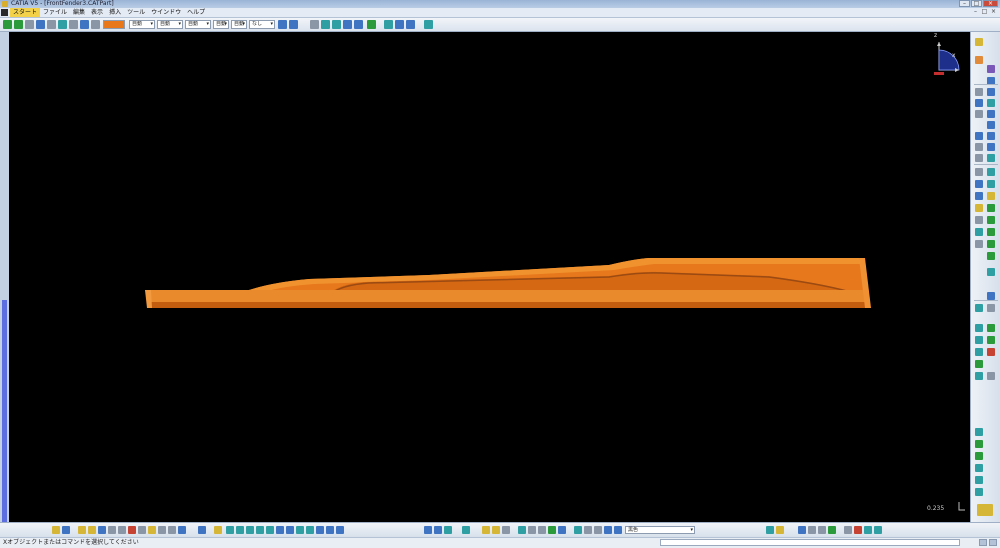 The width and height of the screenshot is (1000, 548). Describe the element at coordinates (979, 114) in the screenshot. I see `fill-icon` at that location.